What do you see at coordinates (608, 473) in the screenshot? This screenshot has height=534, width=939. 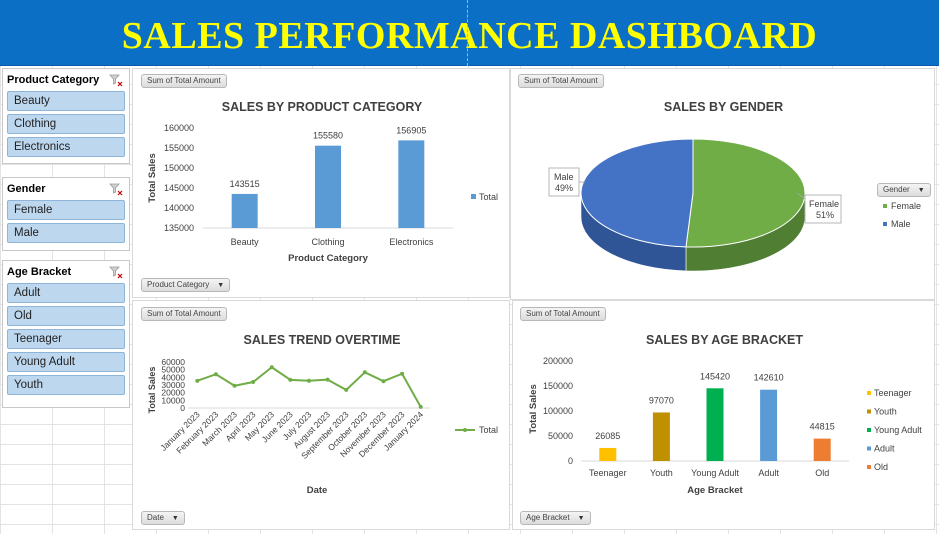 I see `x-tick-label: Teenager` at bounding box center [608, 473].